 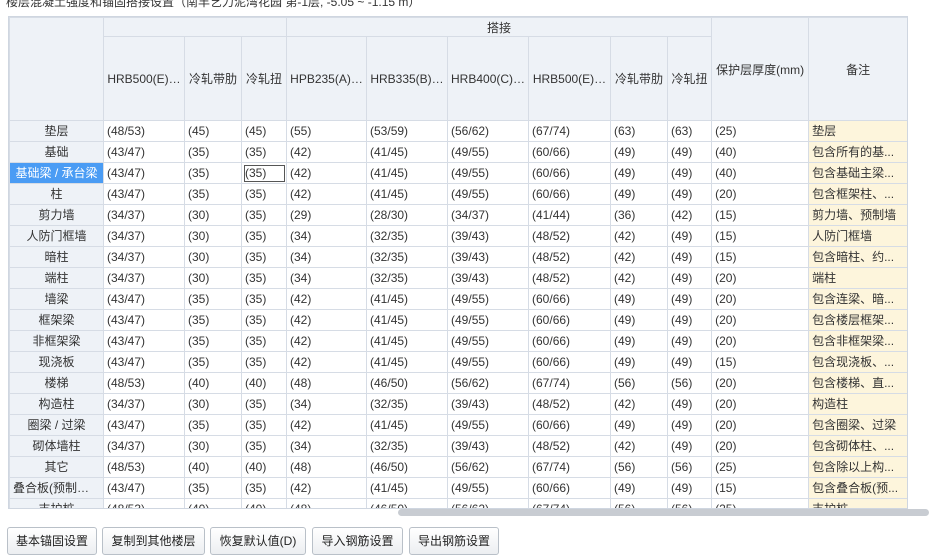 I want to click on remark-cell: 剪力墙、预制墙, so click(x=857, y=215).